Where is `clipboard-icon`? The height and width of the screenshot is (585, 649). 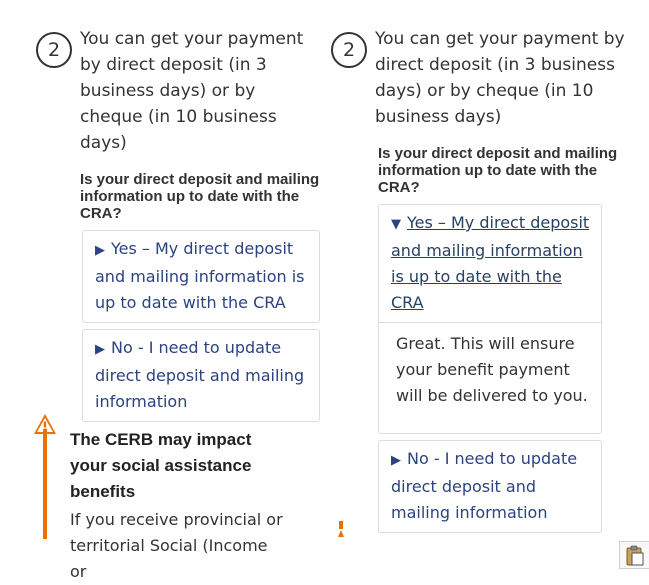 clipboard-icon is located at coordinates (635, 555).